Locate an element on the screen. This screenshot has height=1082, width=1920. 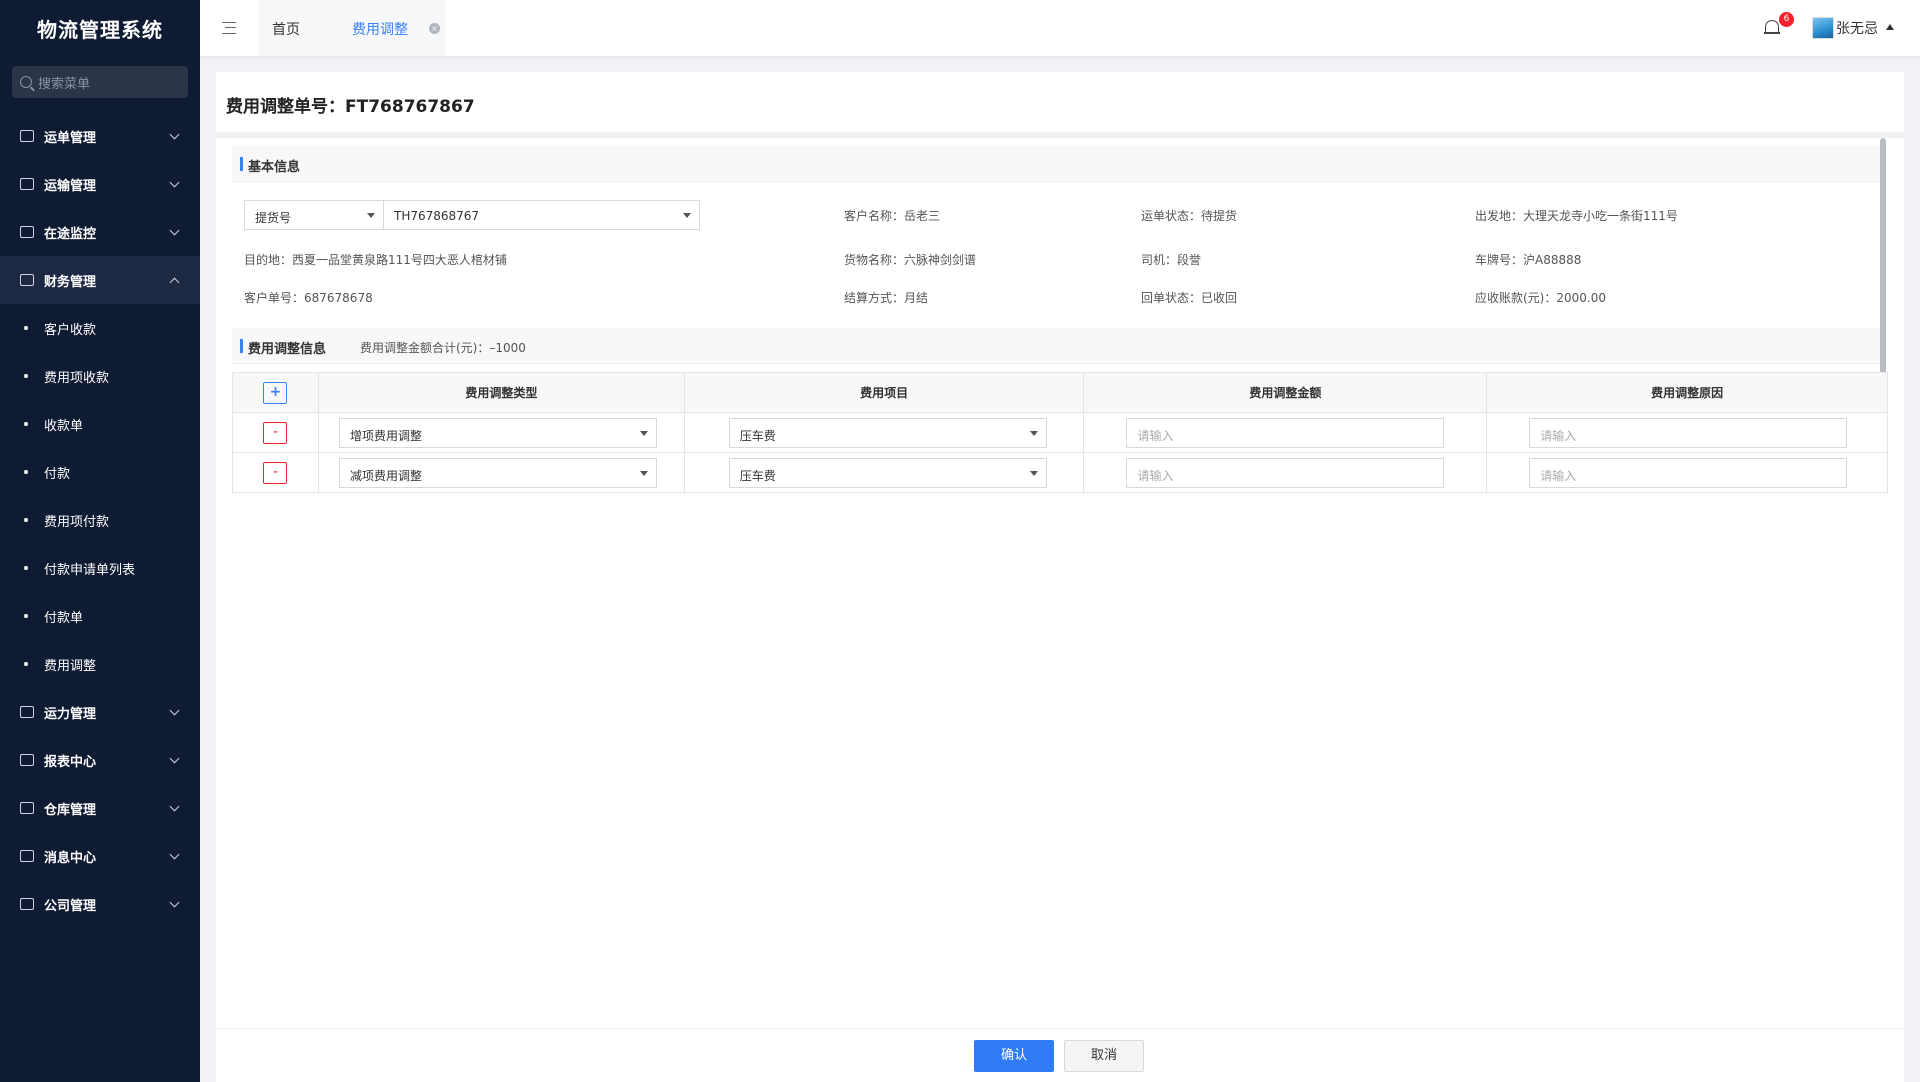
sidebar-item-label: 财务管理 is located at coordinates (70, 282).